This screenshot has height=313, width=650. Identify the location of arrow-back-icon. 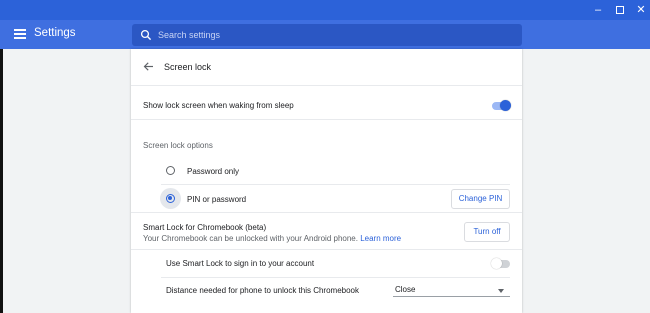
(148, 66).